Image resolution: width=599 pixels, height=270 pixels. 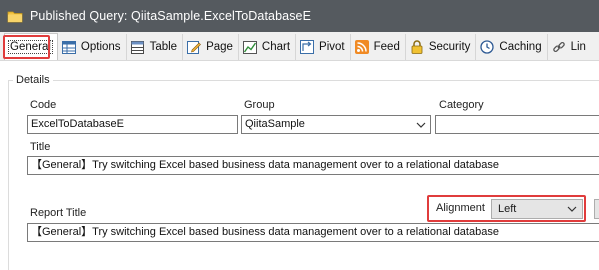 I want to click on tab-link: Lin, so click(x=569, y=47).